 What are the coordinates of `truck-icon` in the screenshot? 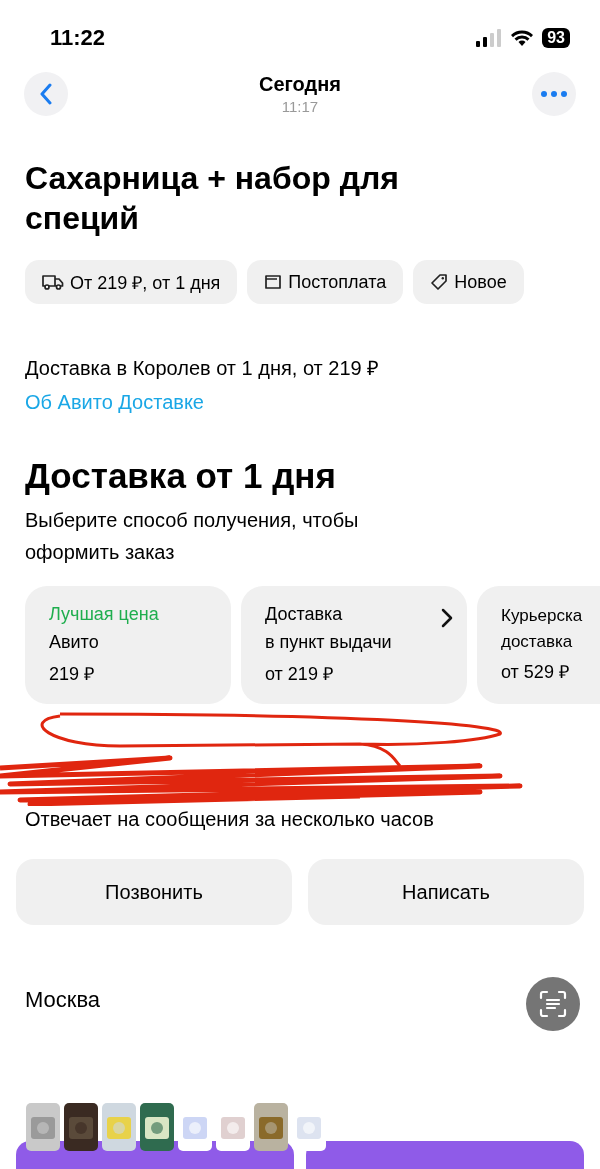 It's located at (53, 282).